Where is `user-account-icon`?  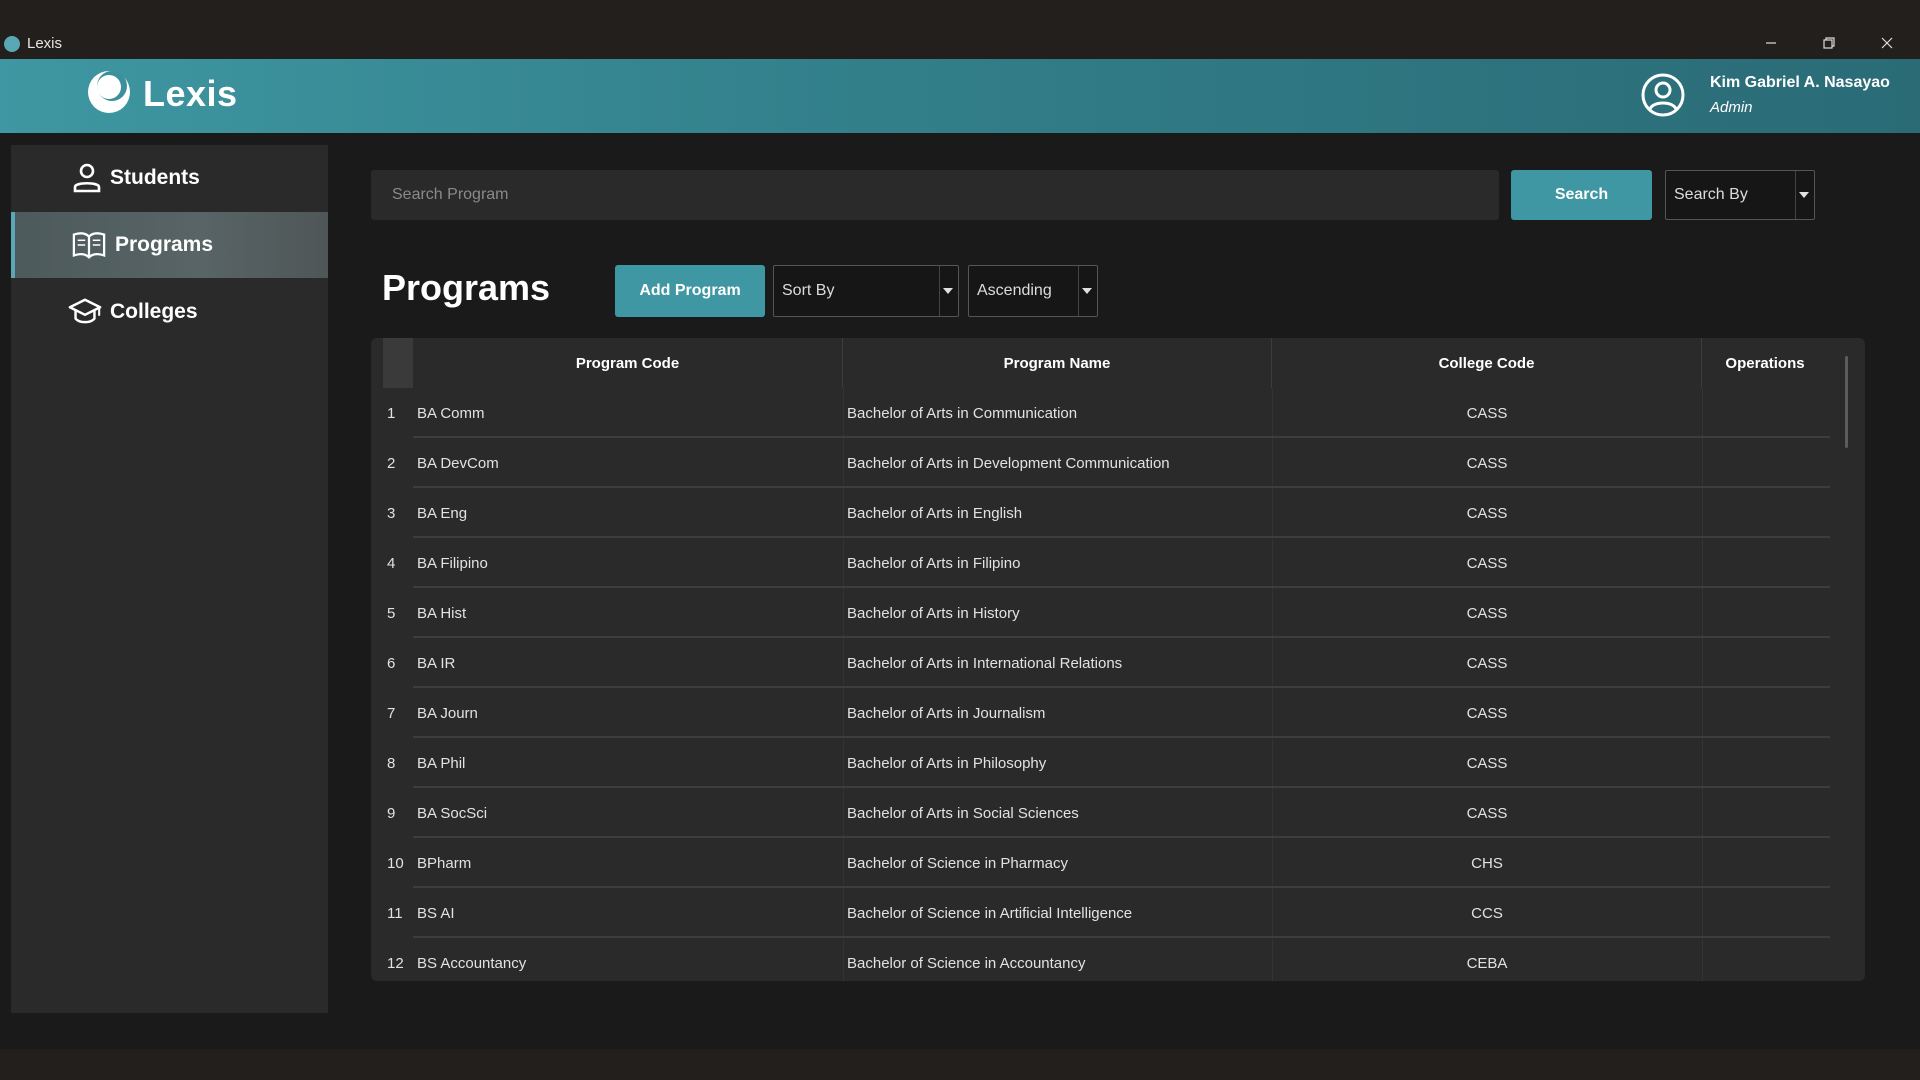 user-account-icon is located at coordinates (1663, 95).